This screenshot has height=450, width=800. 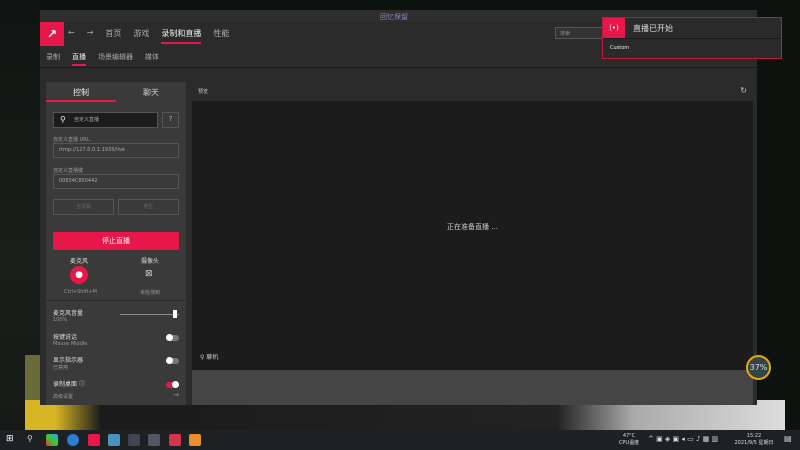 I want to click on chat-area, so click(x=472, y=387).